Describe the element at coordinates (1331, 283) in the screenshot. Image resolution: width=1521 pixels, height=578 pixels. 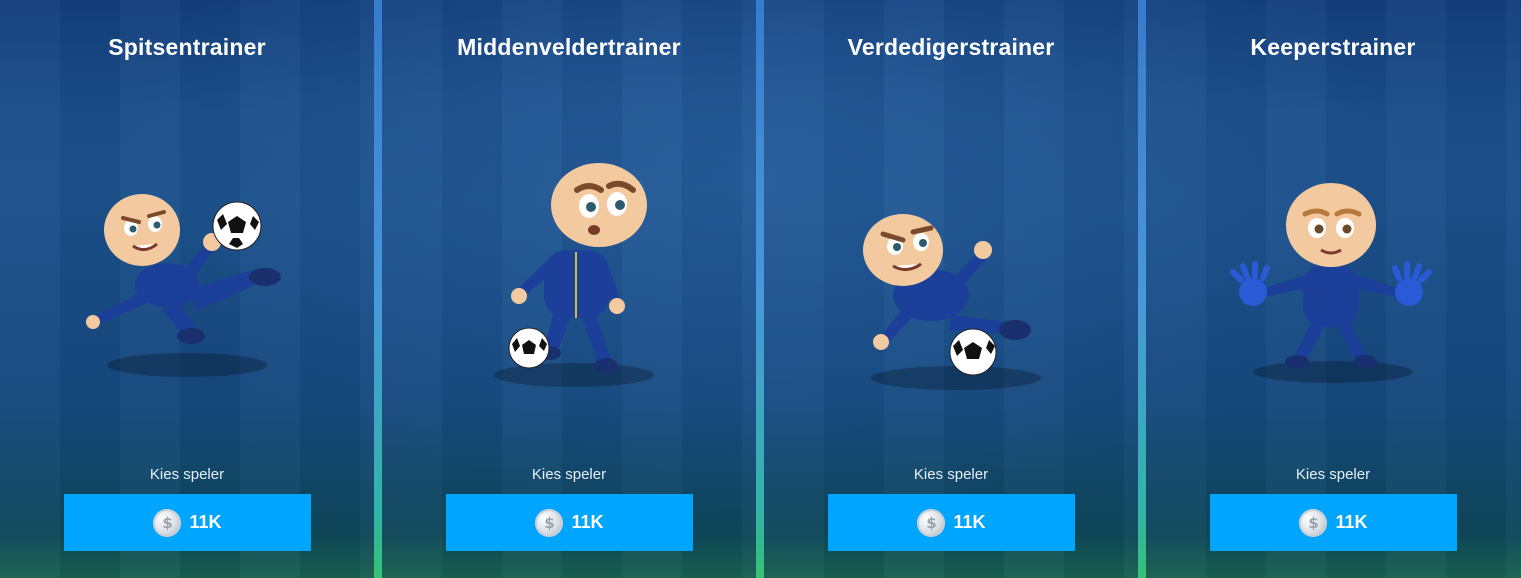
I see `goalkeeper-trainer-character` at that location.